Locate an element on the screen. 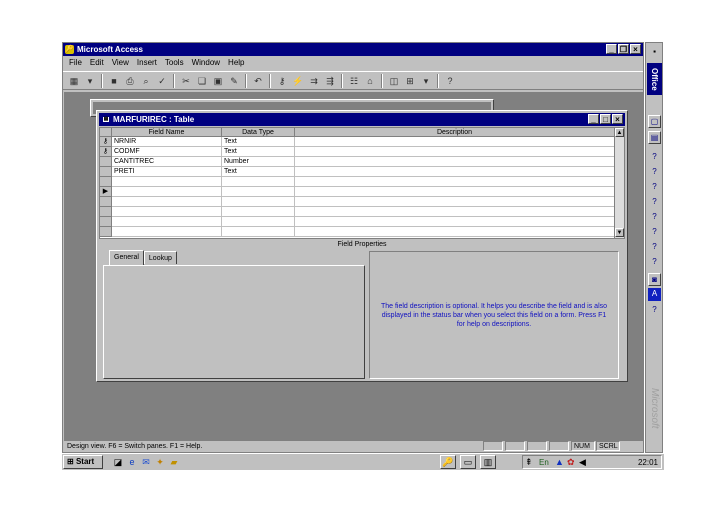 Image resolution: width=728 pixels, height=513 pixels. delete-rows-icon: ⇶ is located at coordinates (330, 81).